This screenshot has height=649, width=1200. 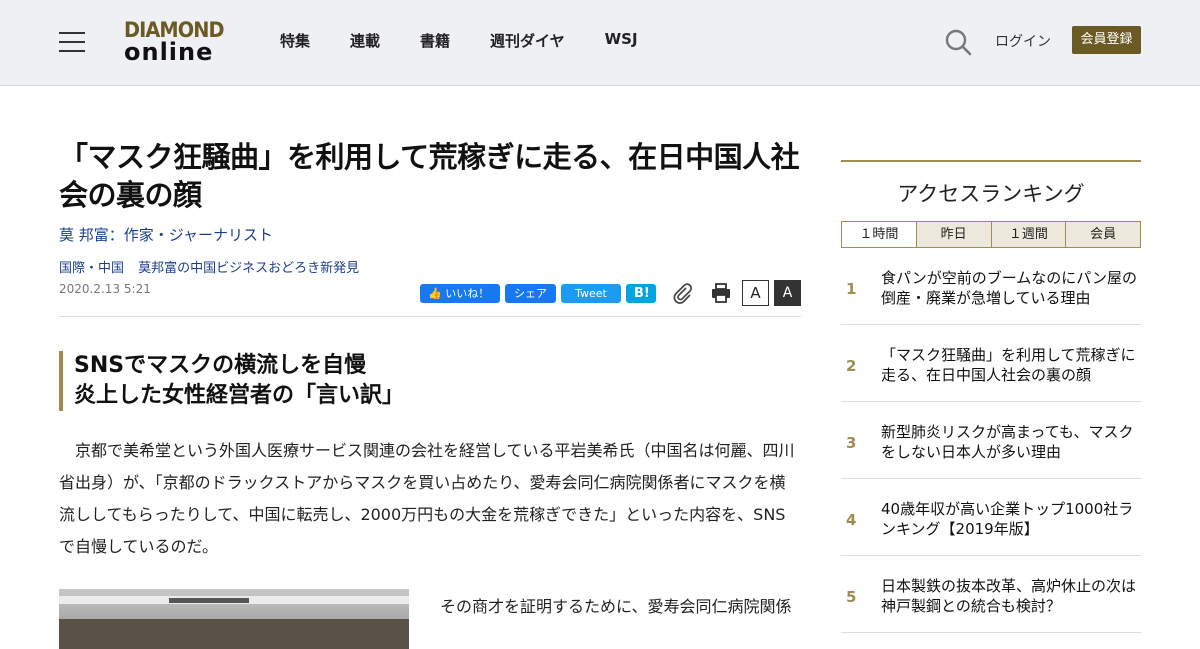 I want to click on article-meta: 2020.2.13 5:21 👍 いいね！ シェア Tweet B! A A, so click(x=430, y=295).